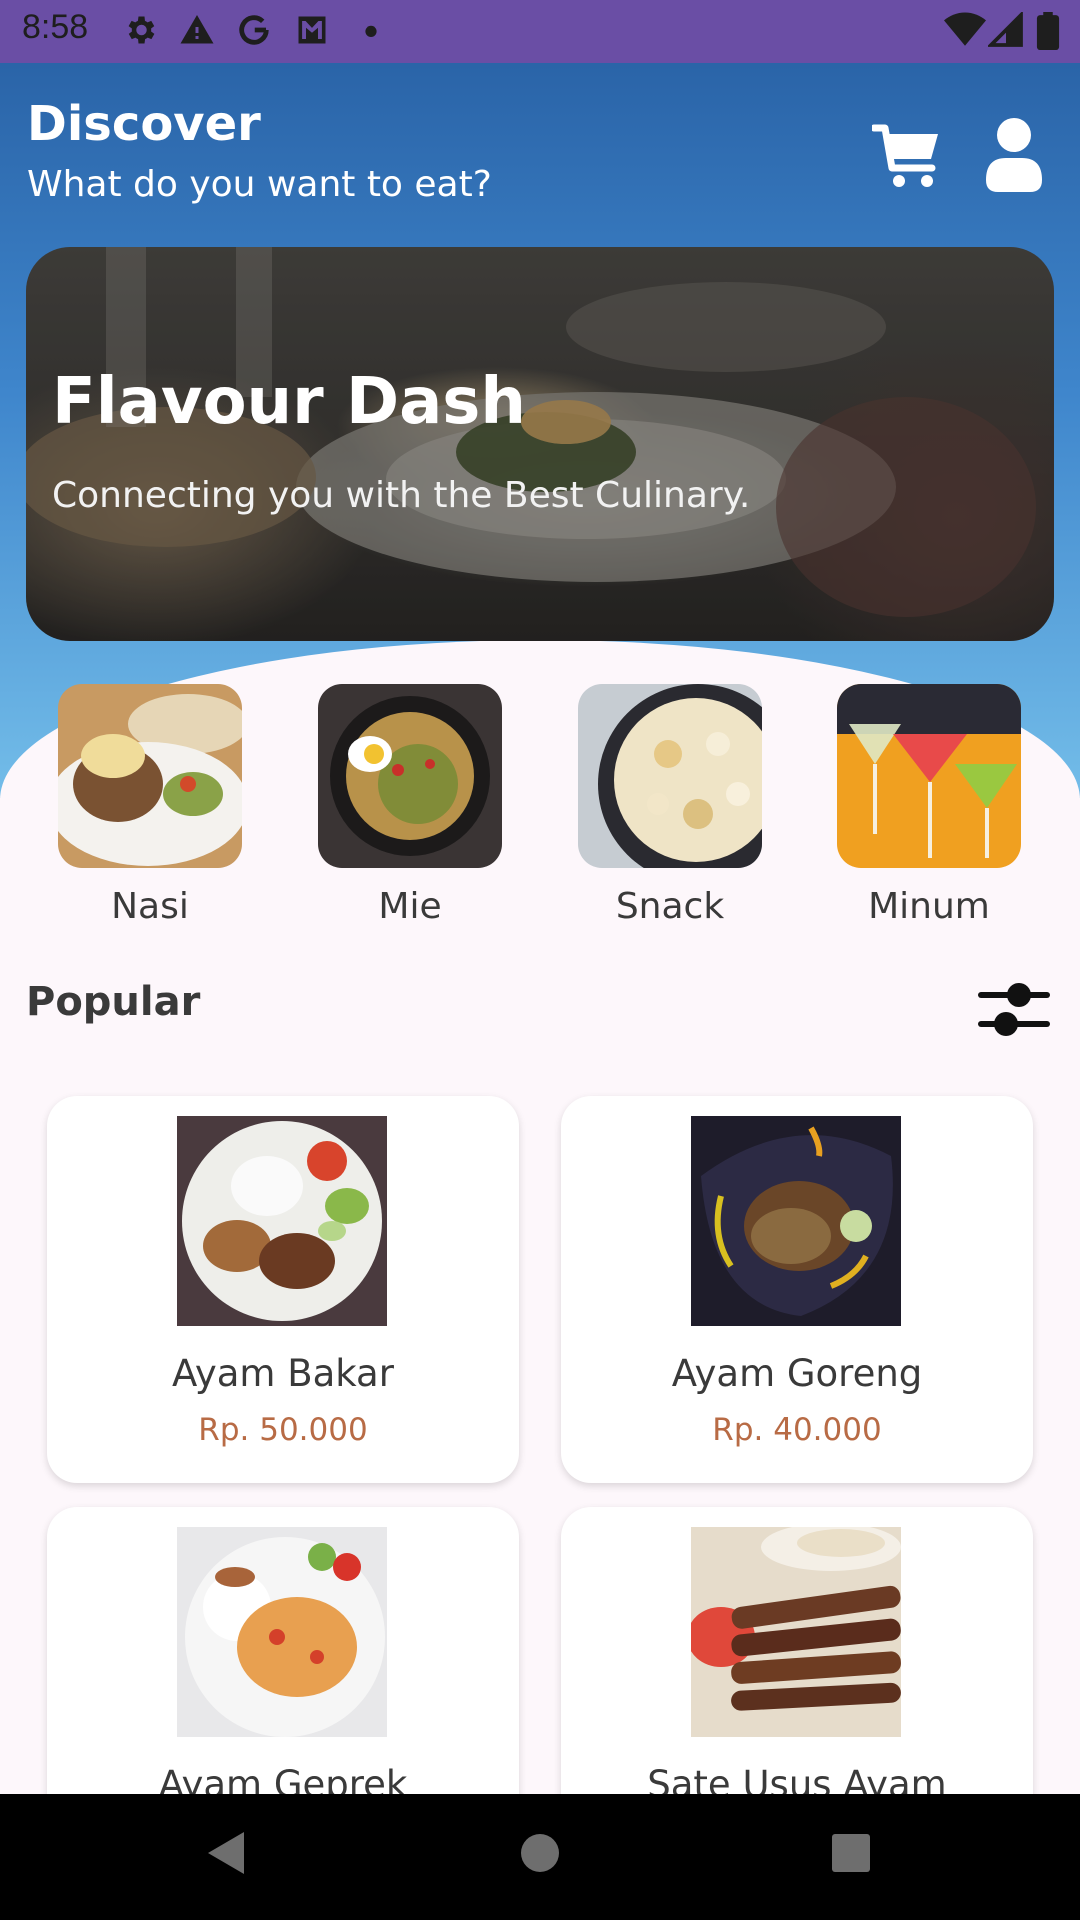  I want to click on recents-icon, so click(851, 1853).